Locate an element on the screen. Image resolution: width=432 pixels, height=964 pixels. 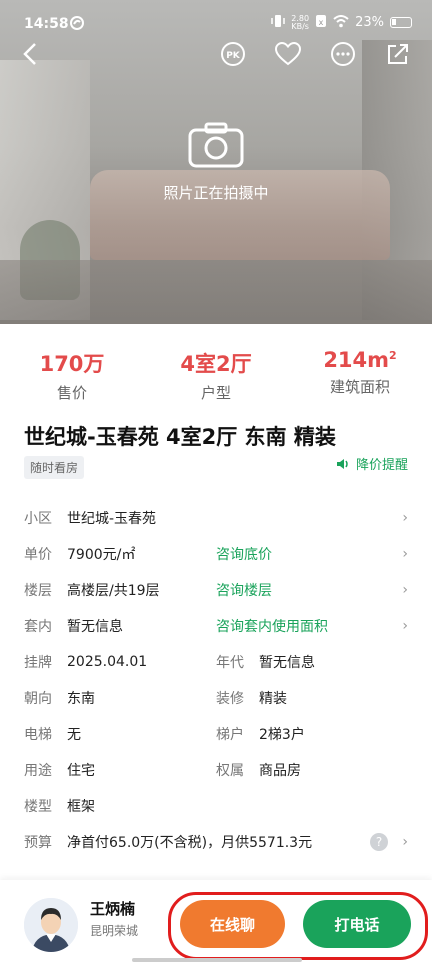
row-elevator: 电梯 无 梯户 2梯3户 is located at coordinates (219, 734).